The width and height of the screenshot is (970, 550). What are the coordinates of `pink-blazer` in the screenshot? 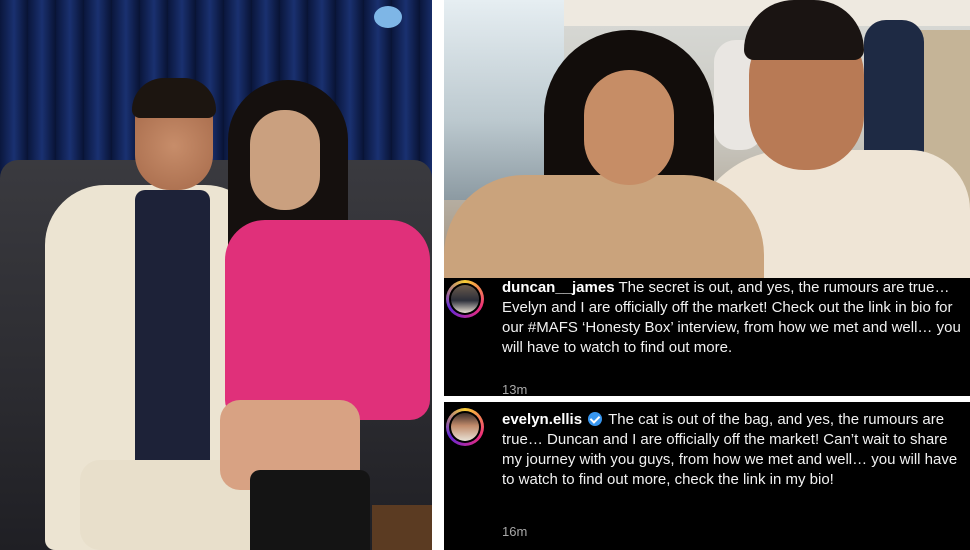 It's located at (327, 320).